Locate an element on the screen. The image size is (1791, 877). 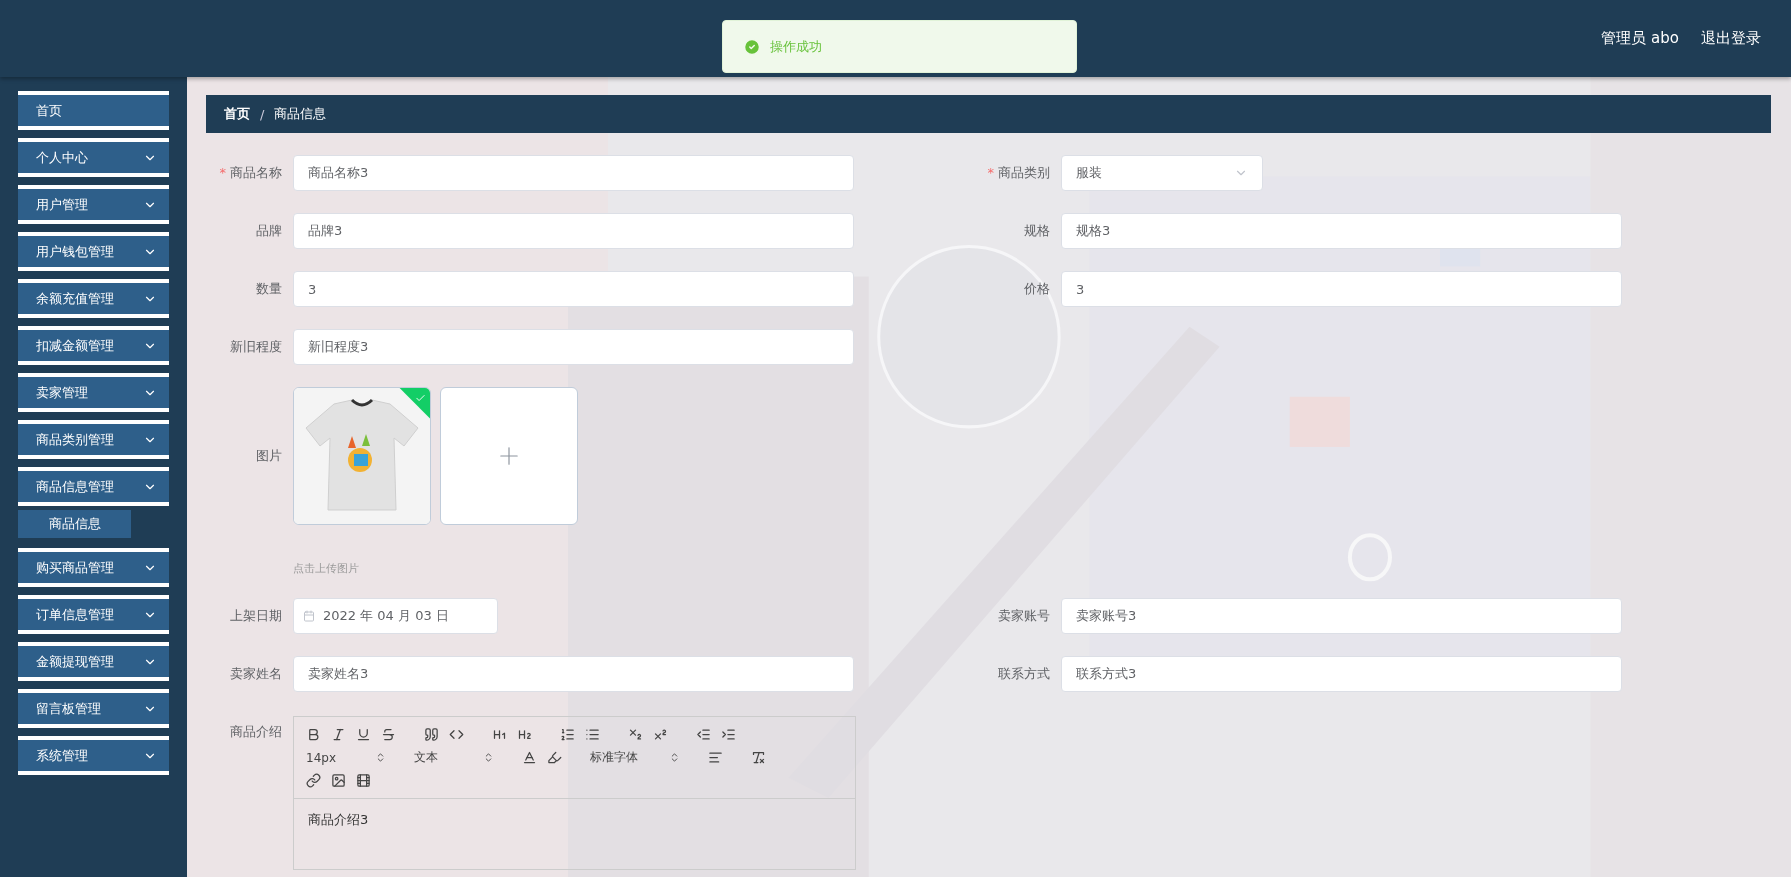
sidebar-item: 订单信息管理 is located at coordinates (93, 614).